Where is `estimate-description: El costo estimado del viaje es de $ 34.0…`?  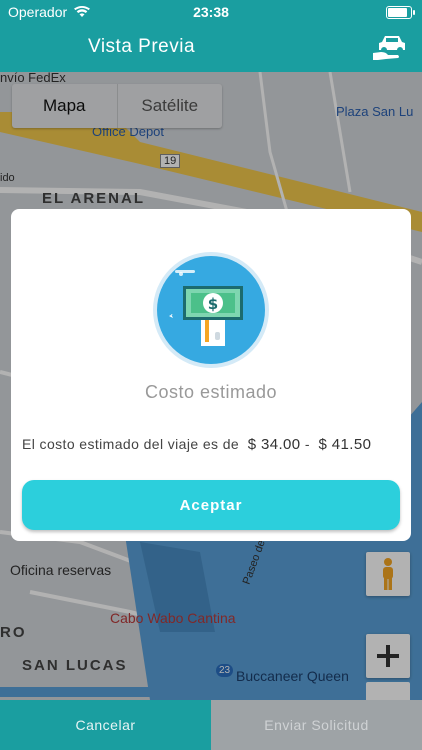
estimate-description: El costo estimado del viaje es de $ 34.0… is located at coordinates (196, 444).